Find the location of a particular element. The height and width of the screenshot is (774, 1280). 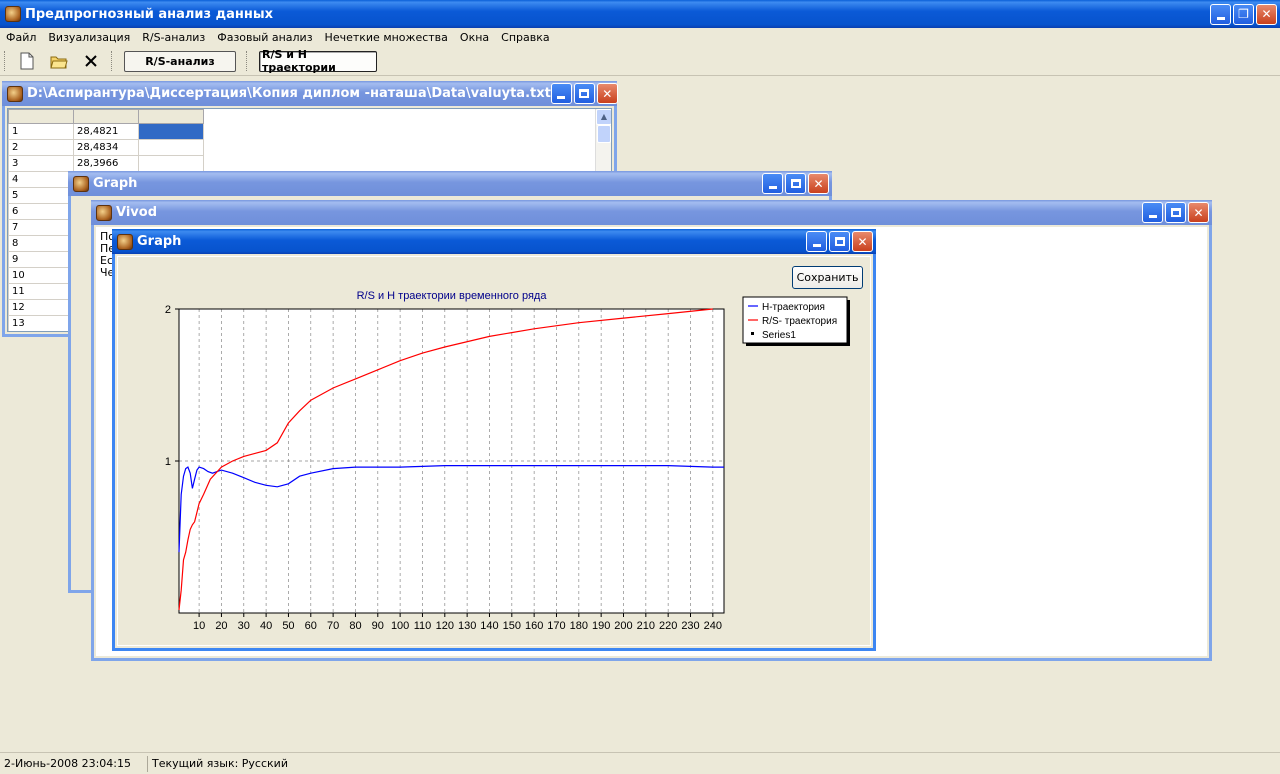

status-datetime: 2-Июнь-2008 23:04:15 is located at coordinates (74, 763).